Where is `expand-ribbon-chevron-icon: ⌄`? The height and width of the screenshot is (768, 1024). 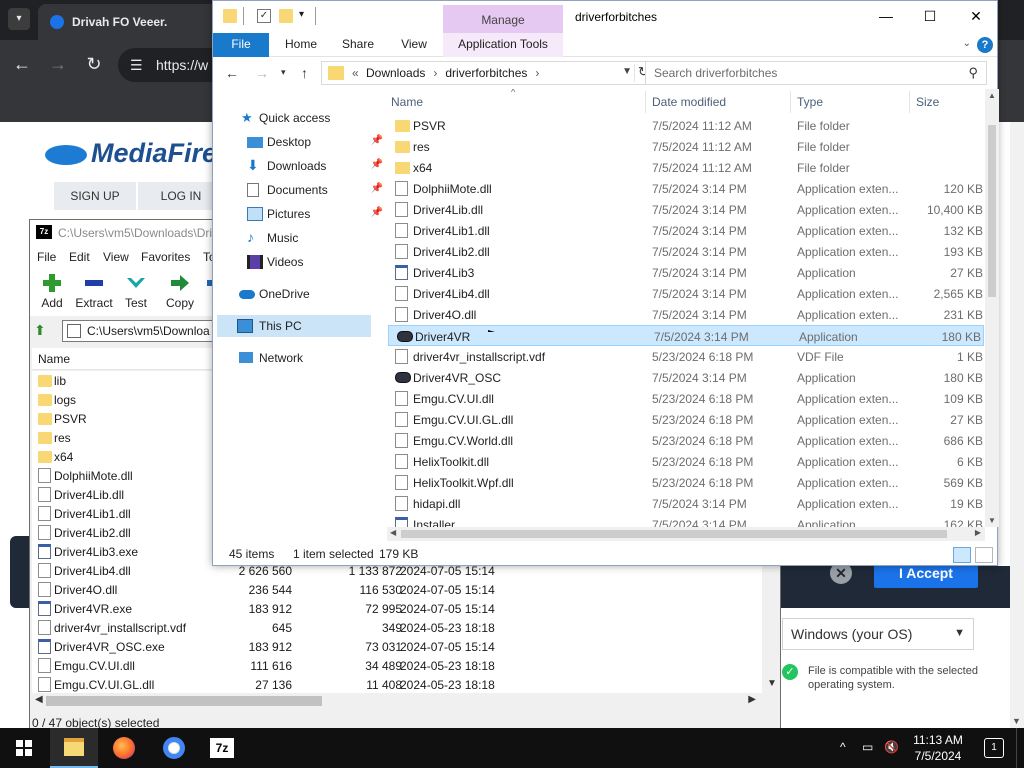 expand-ribbon-chevron-icon: ⌄ is located at coordinates (967, 43).